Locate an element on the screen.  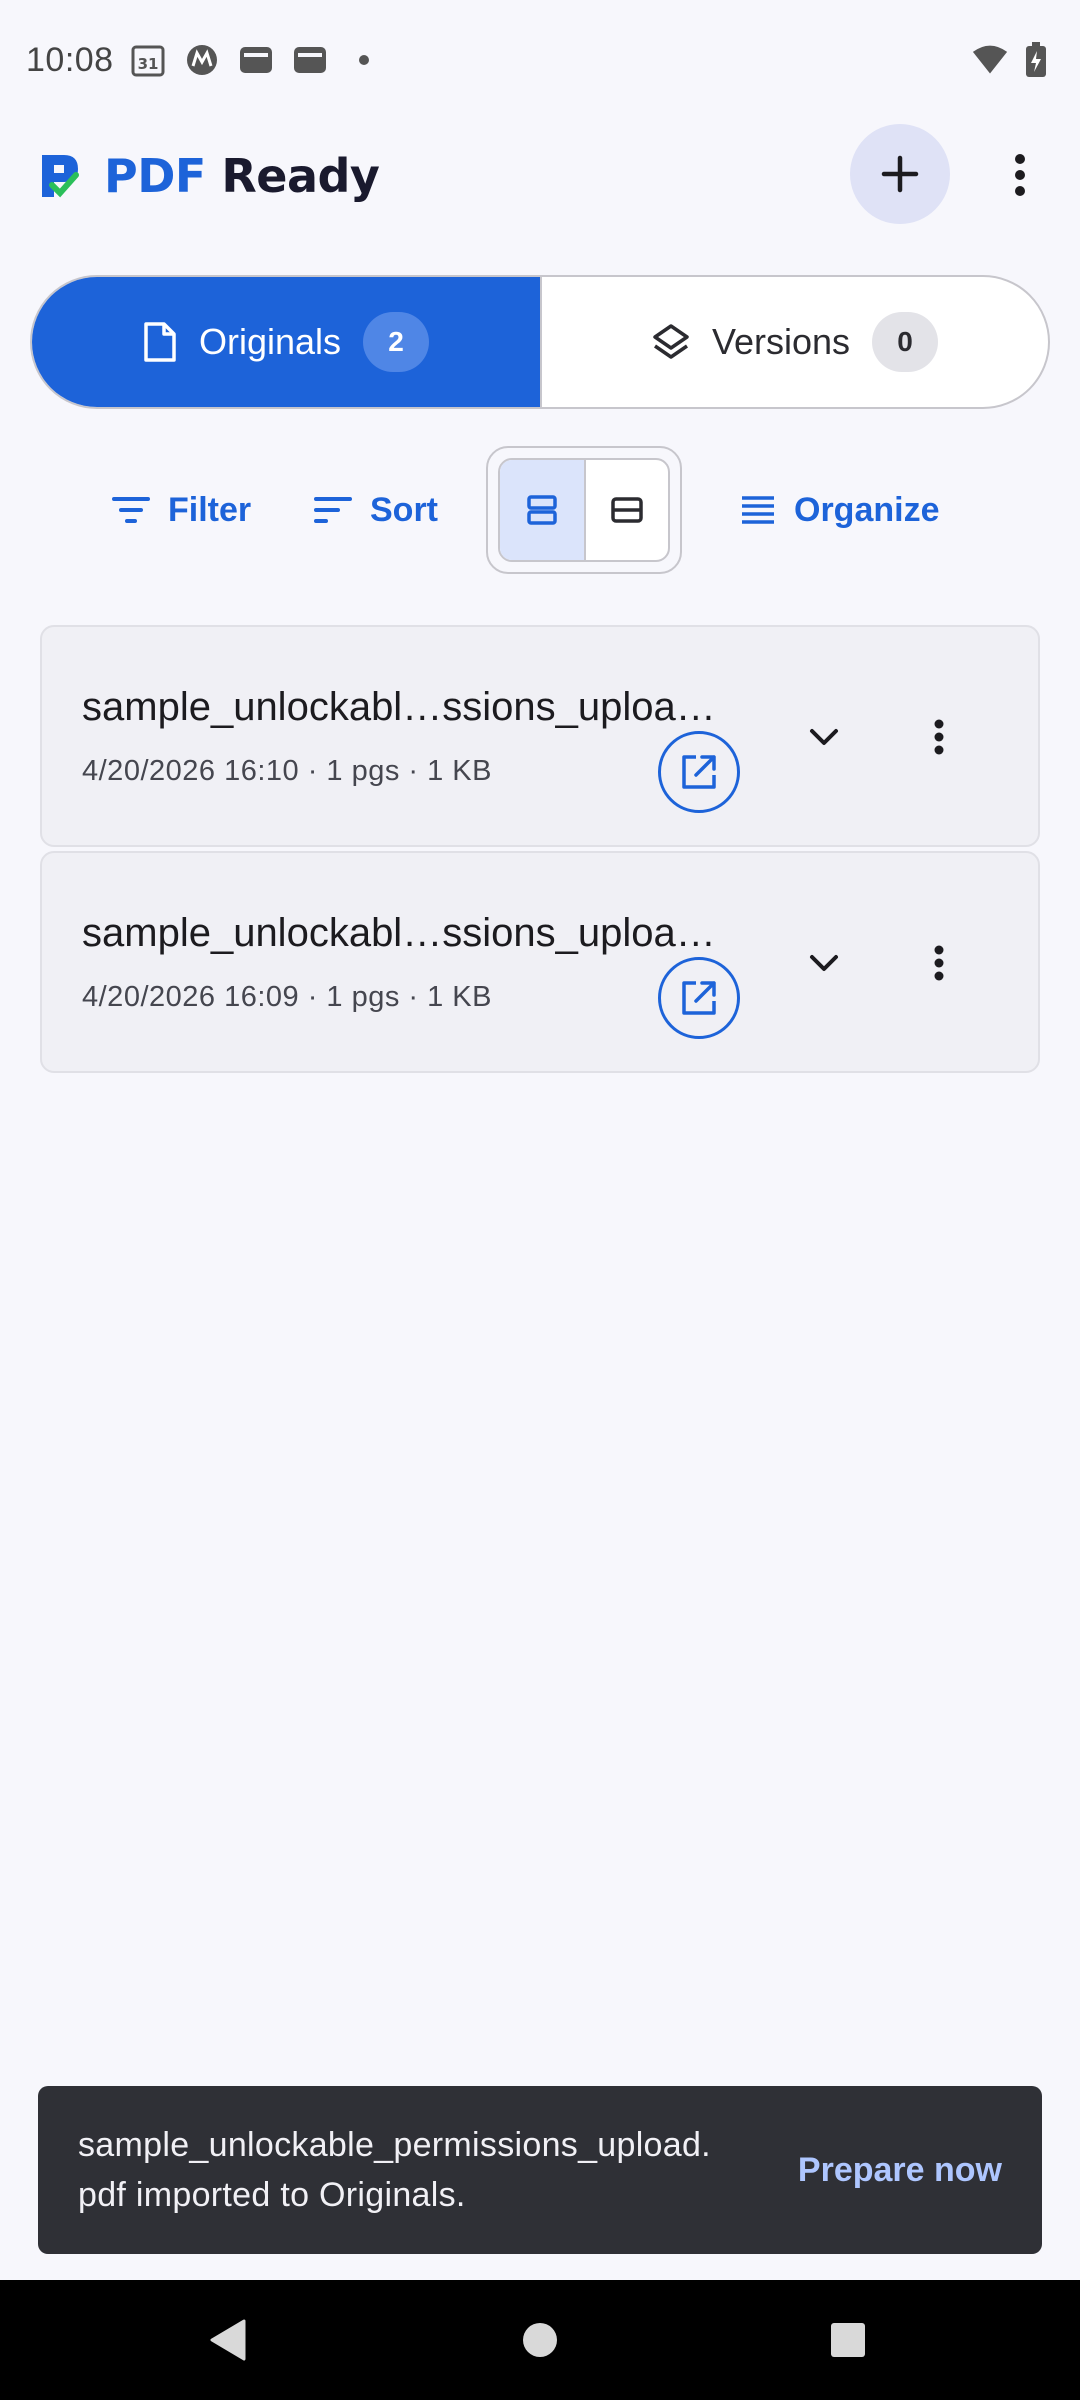
expanded-view-icon is located at coordinates (542, 510).